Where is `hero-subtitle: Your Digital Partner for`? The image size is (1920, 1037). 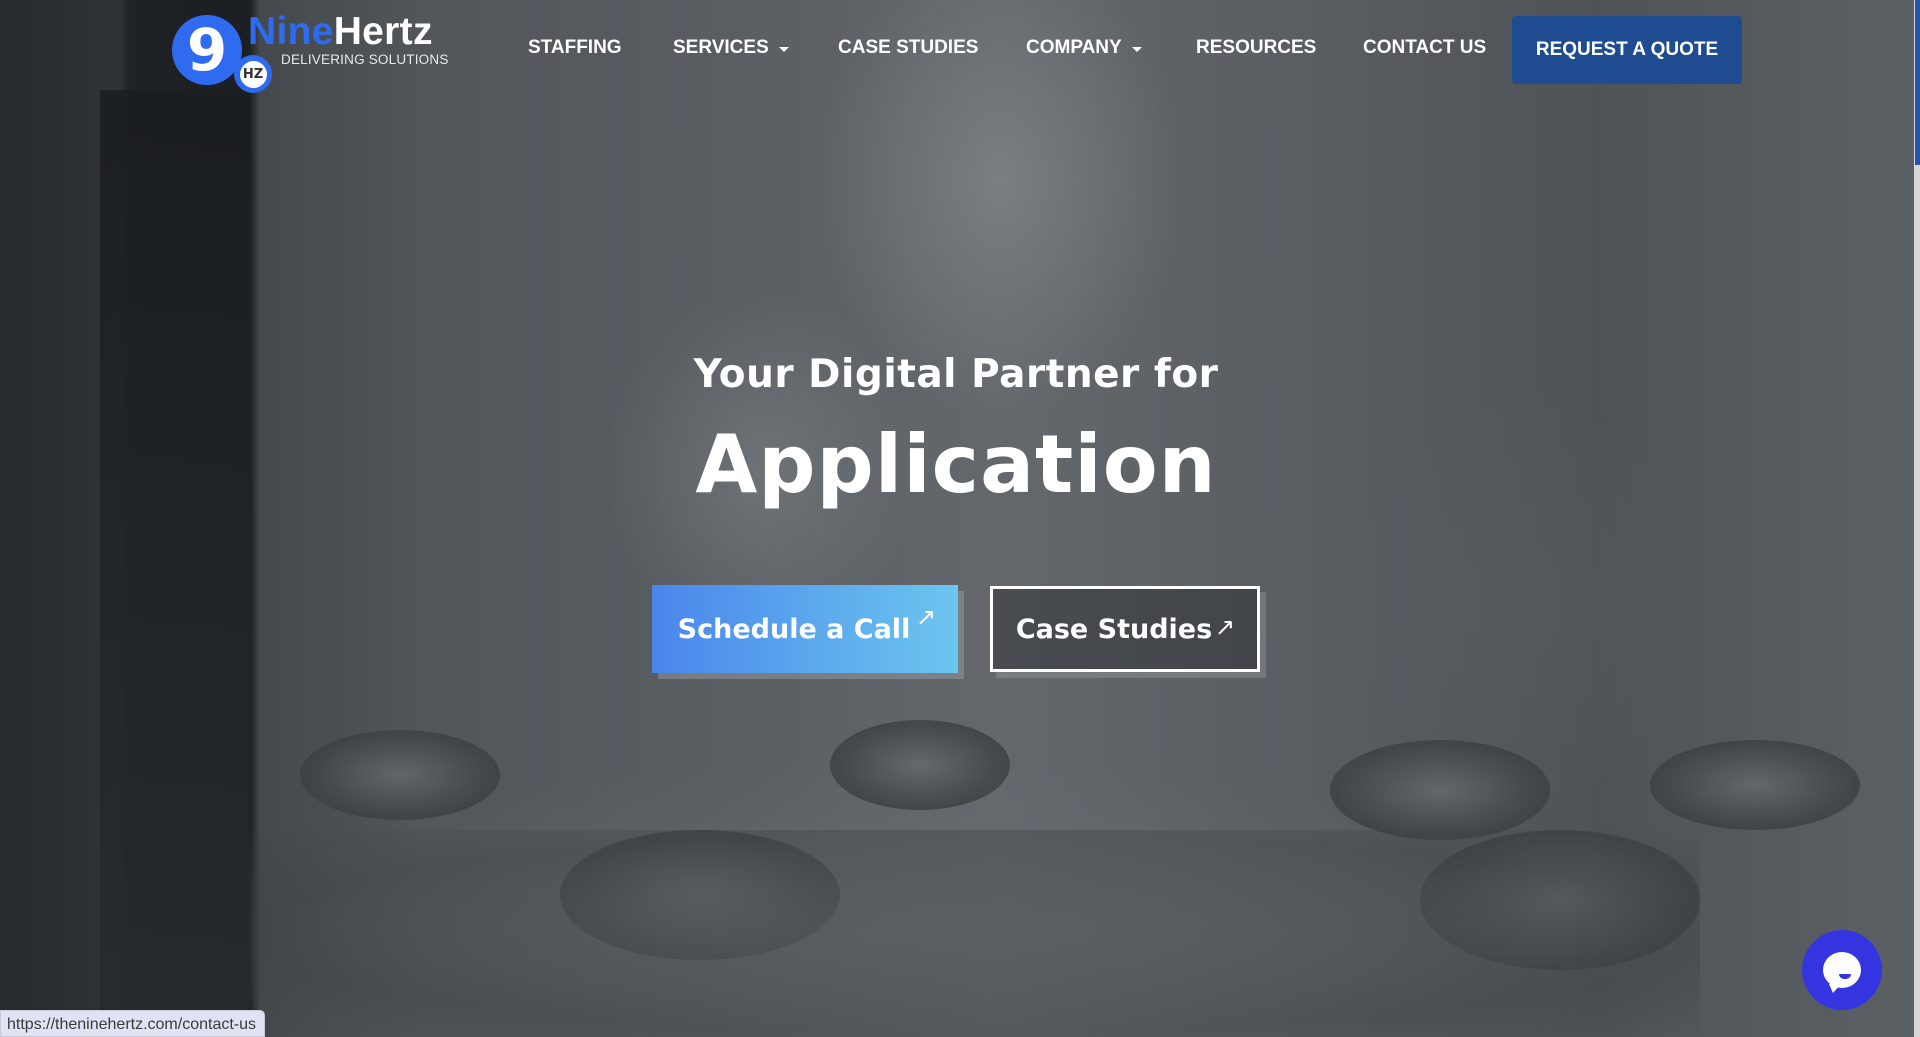 hero-subtitle: Your Digital Partner for is located at coordinates (956, 374).